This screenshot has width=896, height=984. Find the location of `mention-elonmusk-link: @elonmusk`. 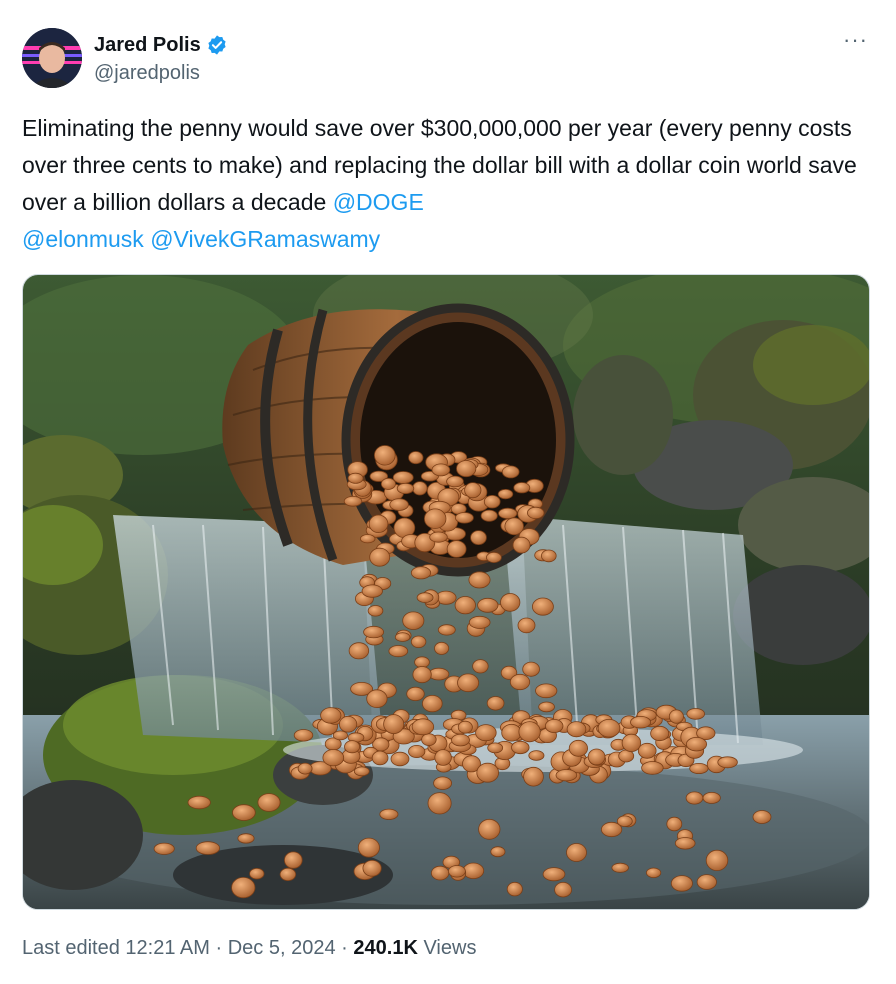

mention-elonmusk-link: @elonmusk is located at coordinates (83, 239).